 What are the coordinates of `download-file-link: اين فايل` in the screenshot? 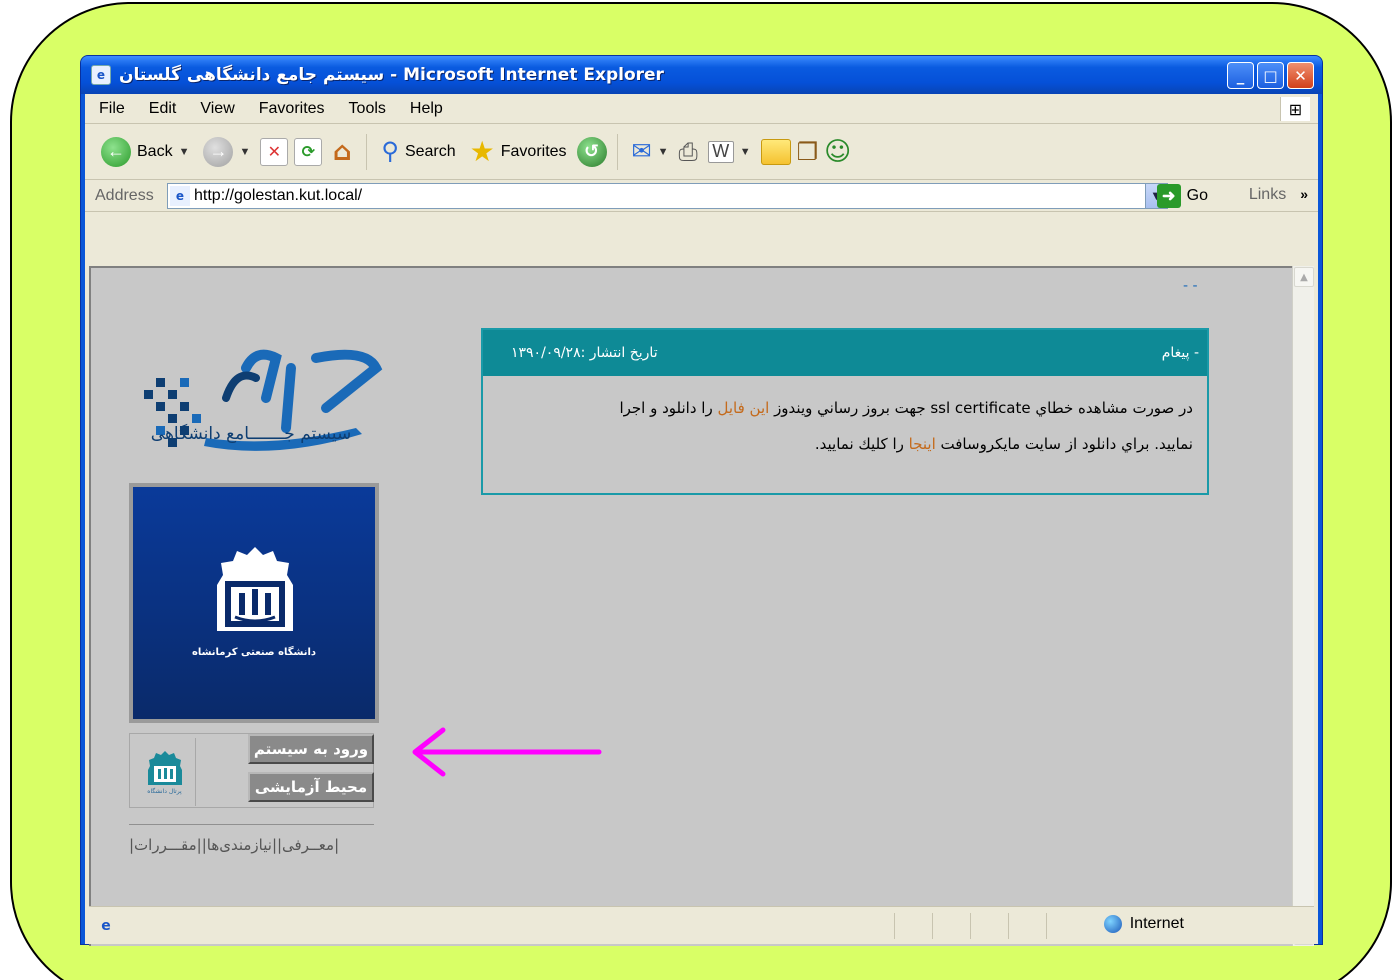 It's located at (743, 408).